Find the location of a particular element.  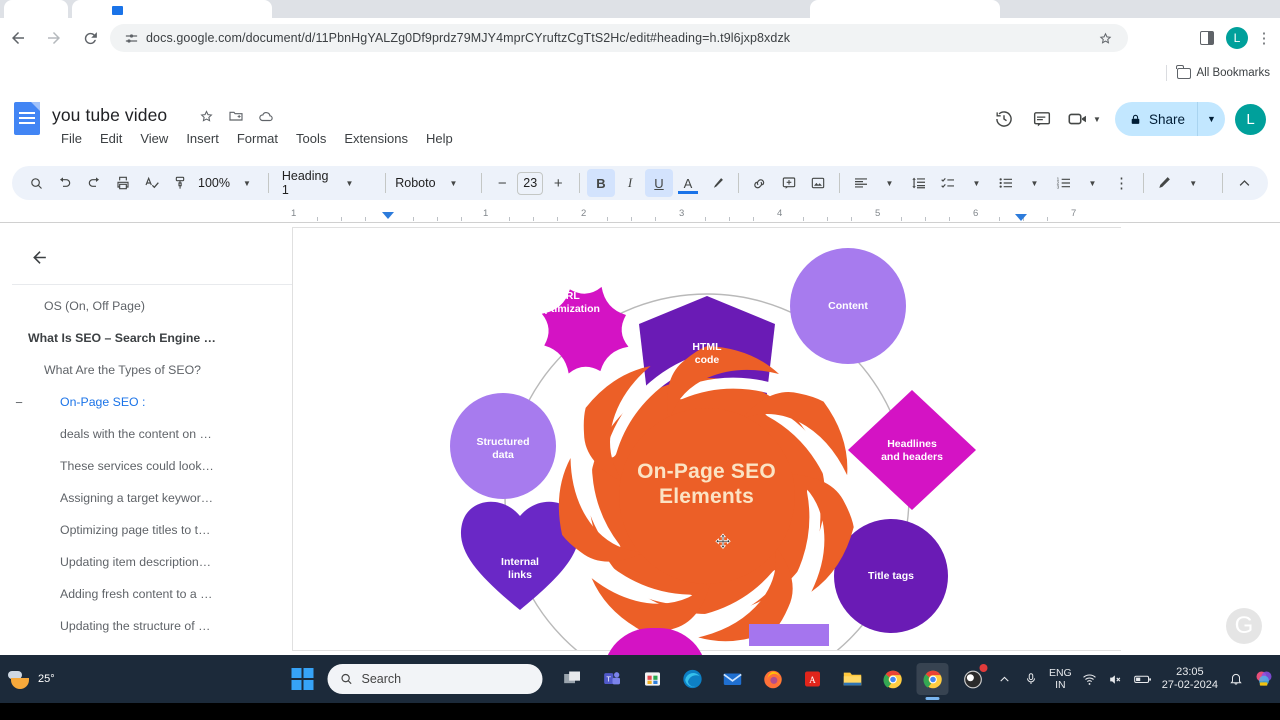

version-history-icon is located at coordinates (1004, 119).